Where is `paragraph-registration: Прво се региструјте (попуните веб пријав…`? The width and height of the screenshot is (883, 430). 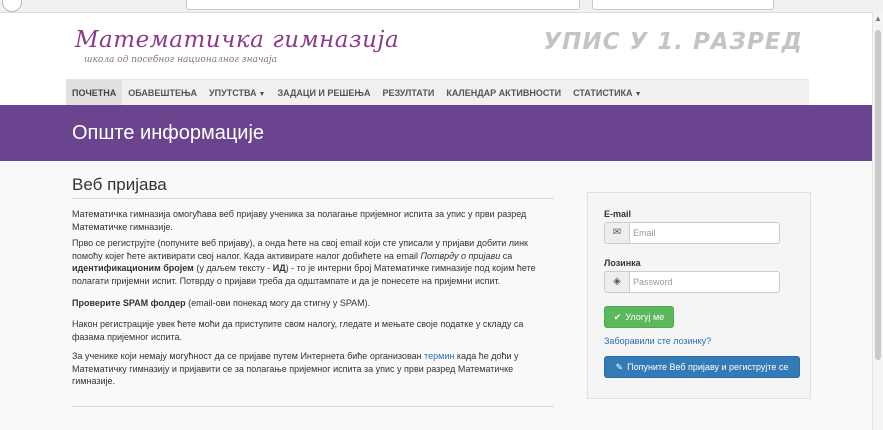 paragraph-registration: Прво се региструјте (попуните веб пријав… is located at coordinates (313, 262).